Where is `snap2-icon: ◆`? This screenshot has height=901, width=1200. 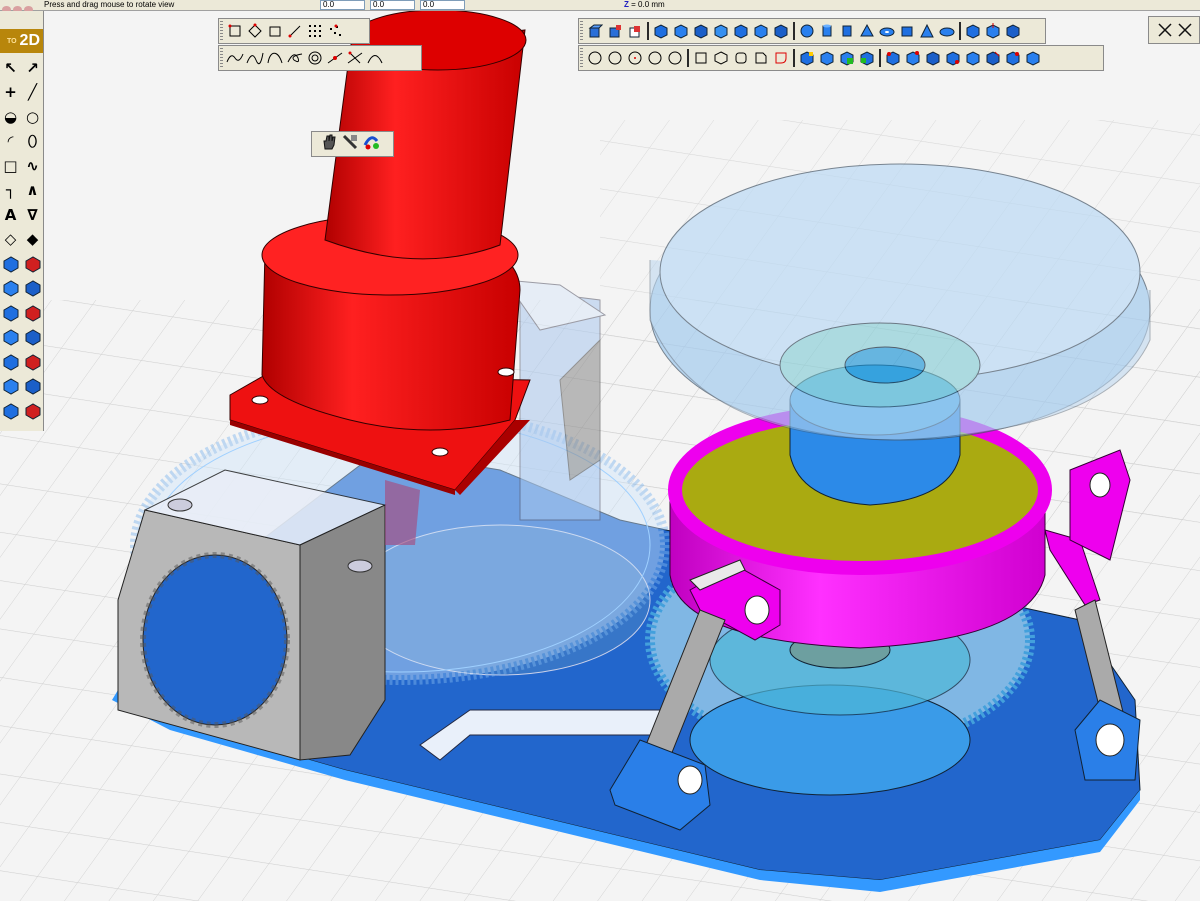 snap2-icon: ◆ is located at coordinates (32, 239).